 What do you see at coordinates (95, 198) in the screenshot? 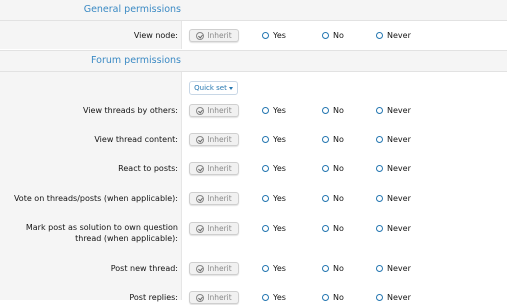
I see `permission-label: Vote on threads/posts (when applicable):` at bounding box center [95, 198].